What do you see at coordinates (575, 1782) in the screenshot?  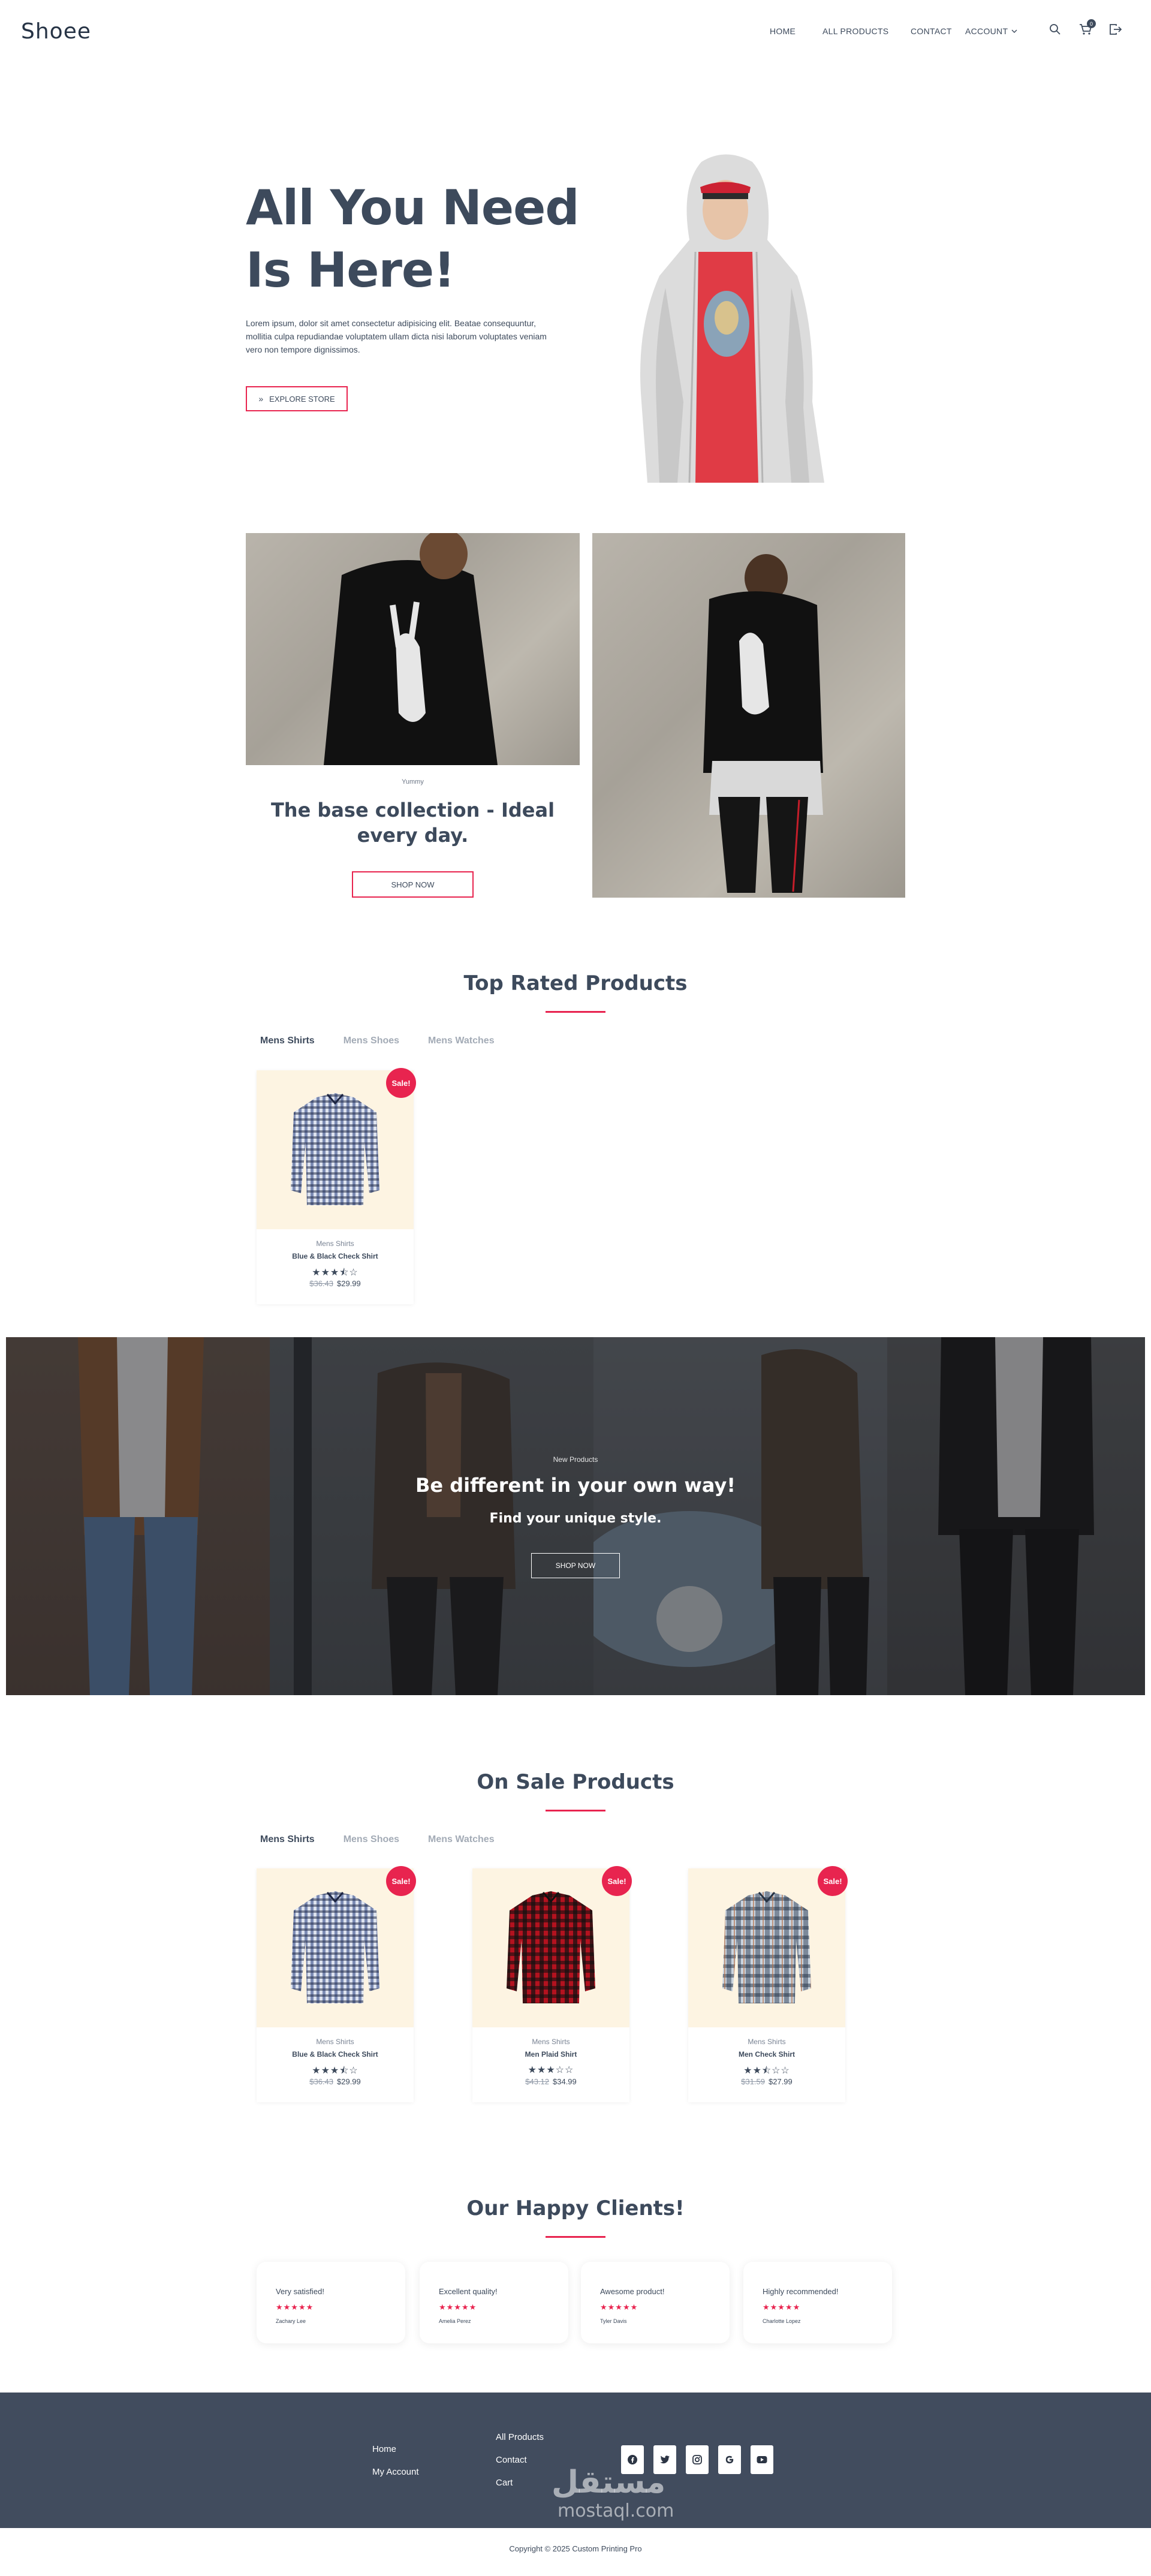 I see `on-sale-title: On Sale Products` at bounding box center [575, 1782].